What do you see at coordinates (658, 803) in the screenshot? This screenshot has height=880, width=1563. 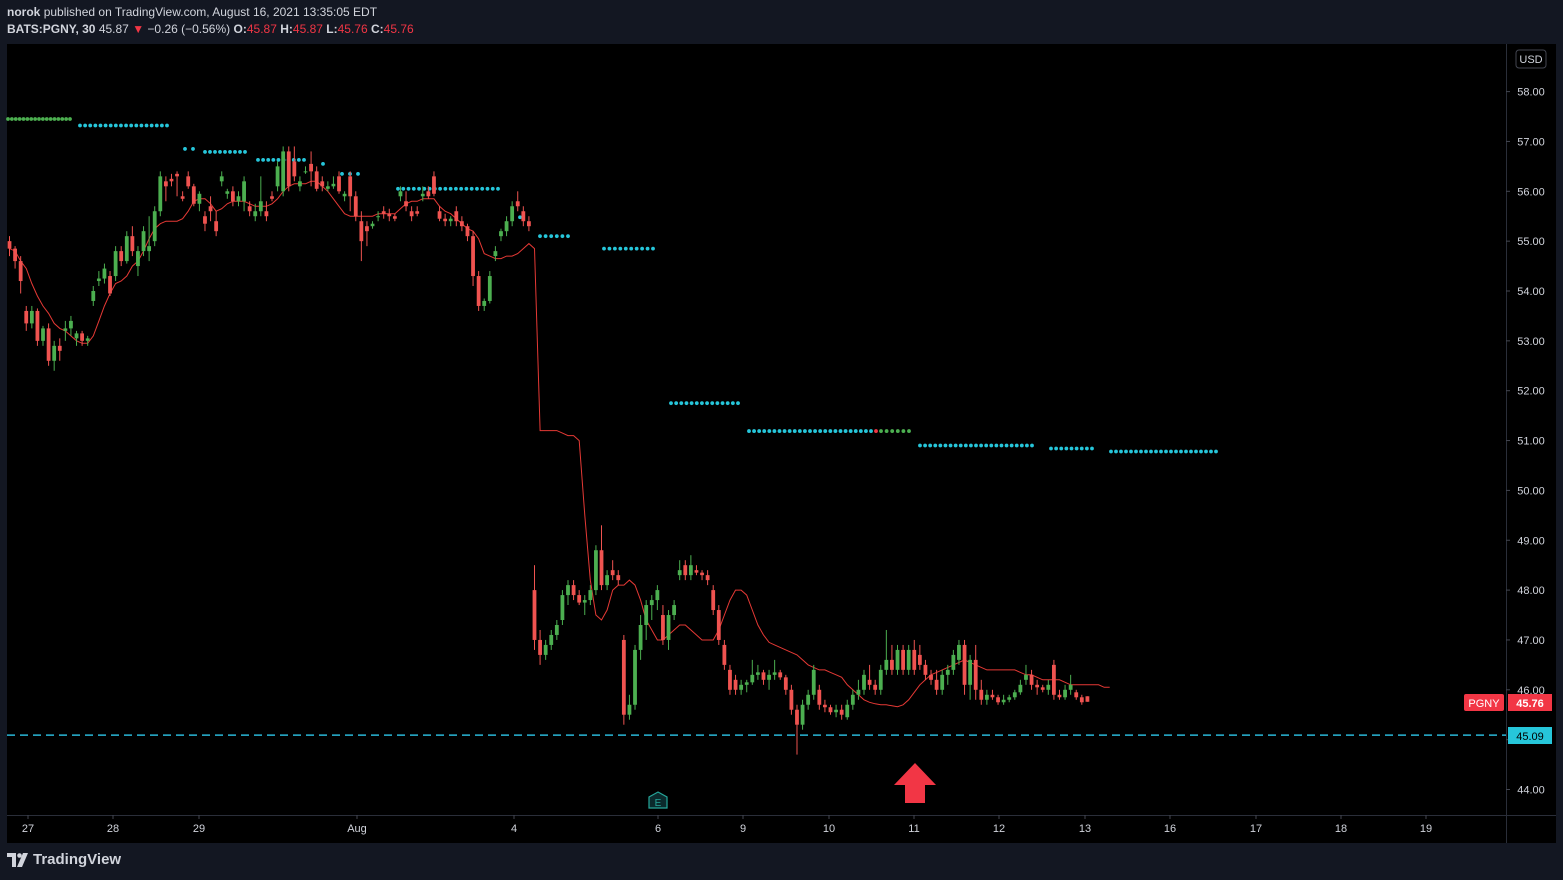 I see `earnings-label: E` at bounding box center [658, 803].